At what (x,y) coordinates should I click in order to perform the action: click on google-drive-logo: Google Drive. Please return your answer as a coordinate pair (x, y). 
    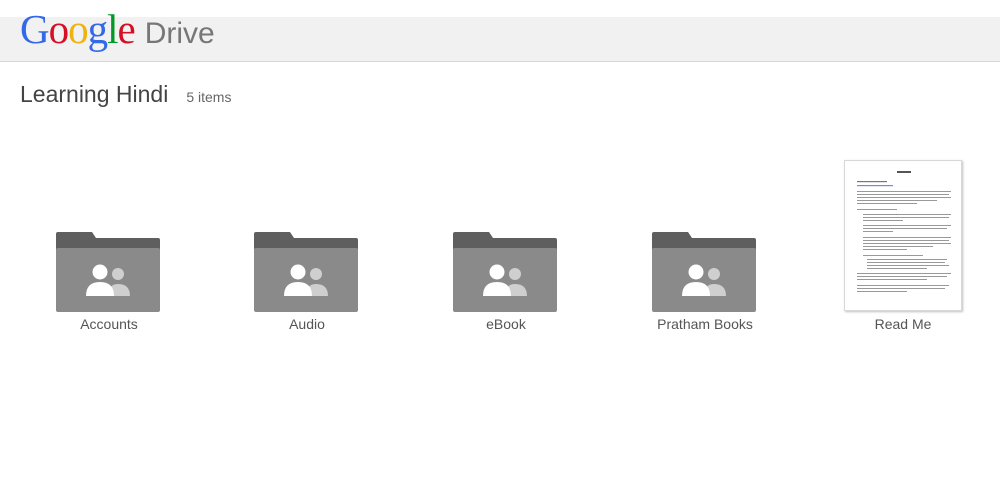
    Looking at the image, I should click on (117, 31).